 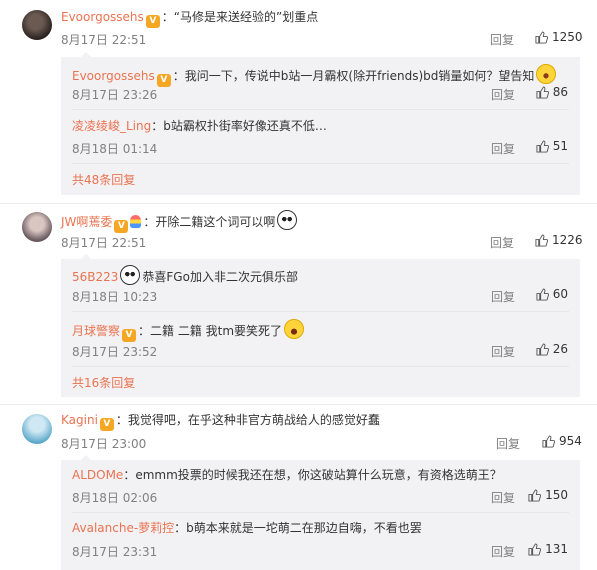 I want to click on reply-body: 月球警察 V ：二籍 二籍 我tm要笑死了, so click(x=188, y=330).